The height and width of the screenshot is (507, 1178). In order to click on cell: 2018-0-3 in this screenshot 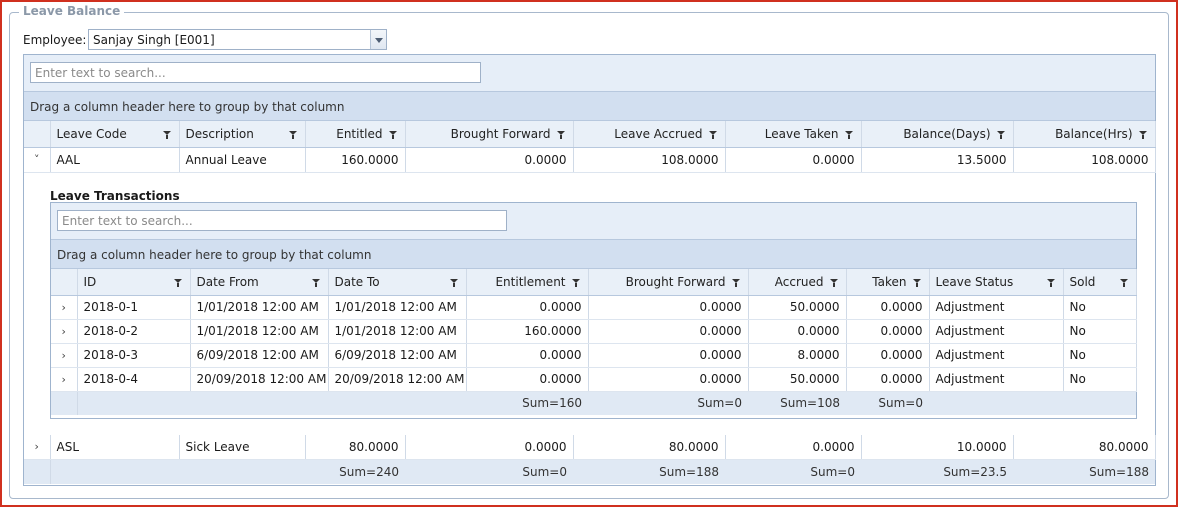, I will do `click(134, 355)`.